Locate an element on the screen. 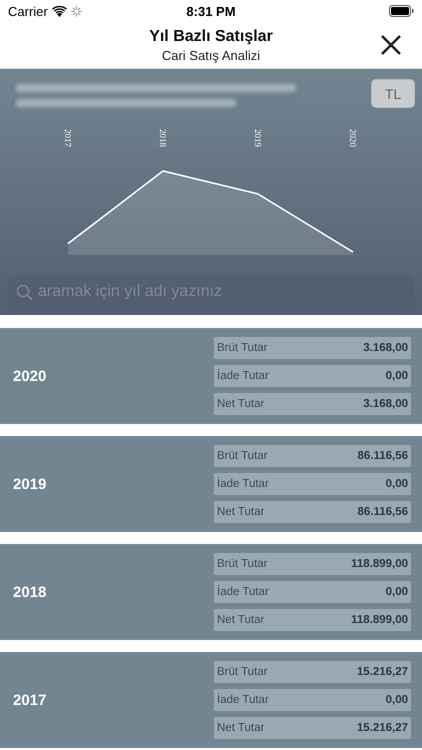 This screenshot has height=750, width=422. year-label: 2020 is located at coordinates (29, 376).